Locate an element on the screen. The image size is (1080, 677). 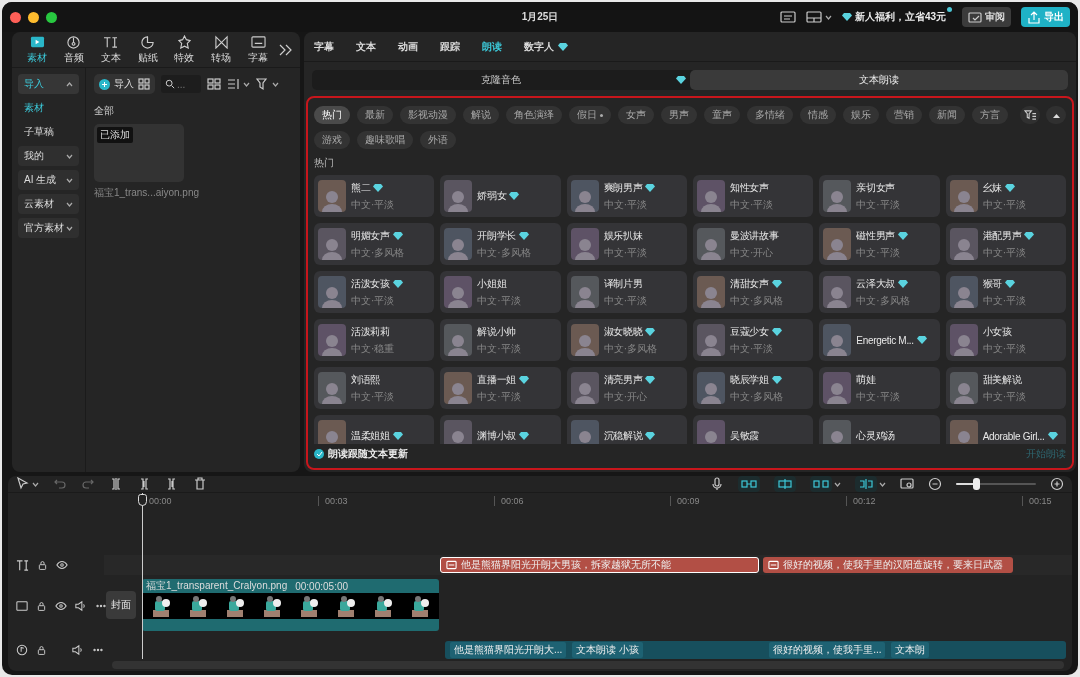
voice-card: 小女孩 中文·平淡 is located at coordinates (1005, 340).